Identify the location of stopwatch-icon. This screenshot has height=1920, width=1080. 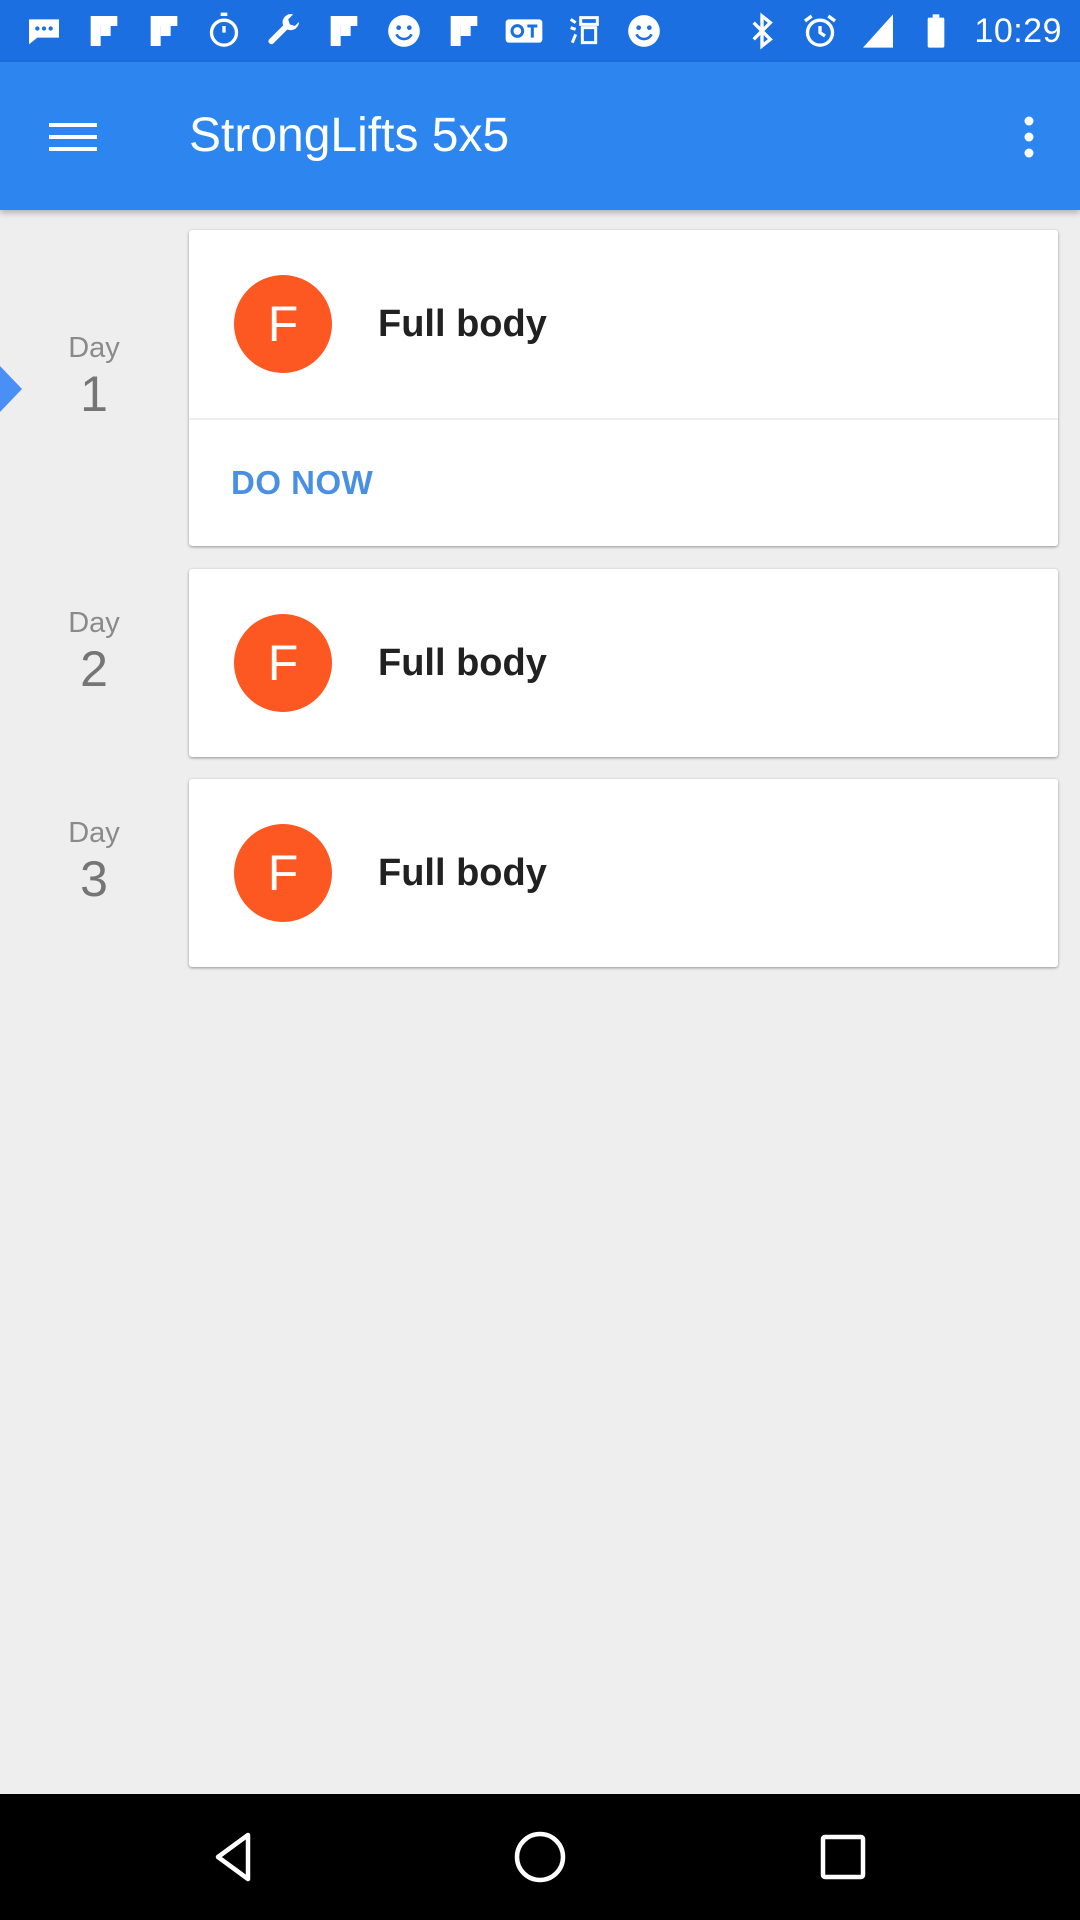
(224, 31).